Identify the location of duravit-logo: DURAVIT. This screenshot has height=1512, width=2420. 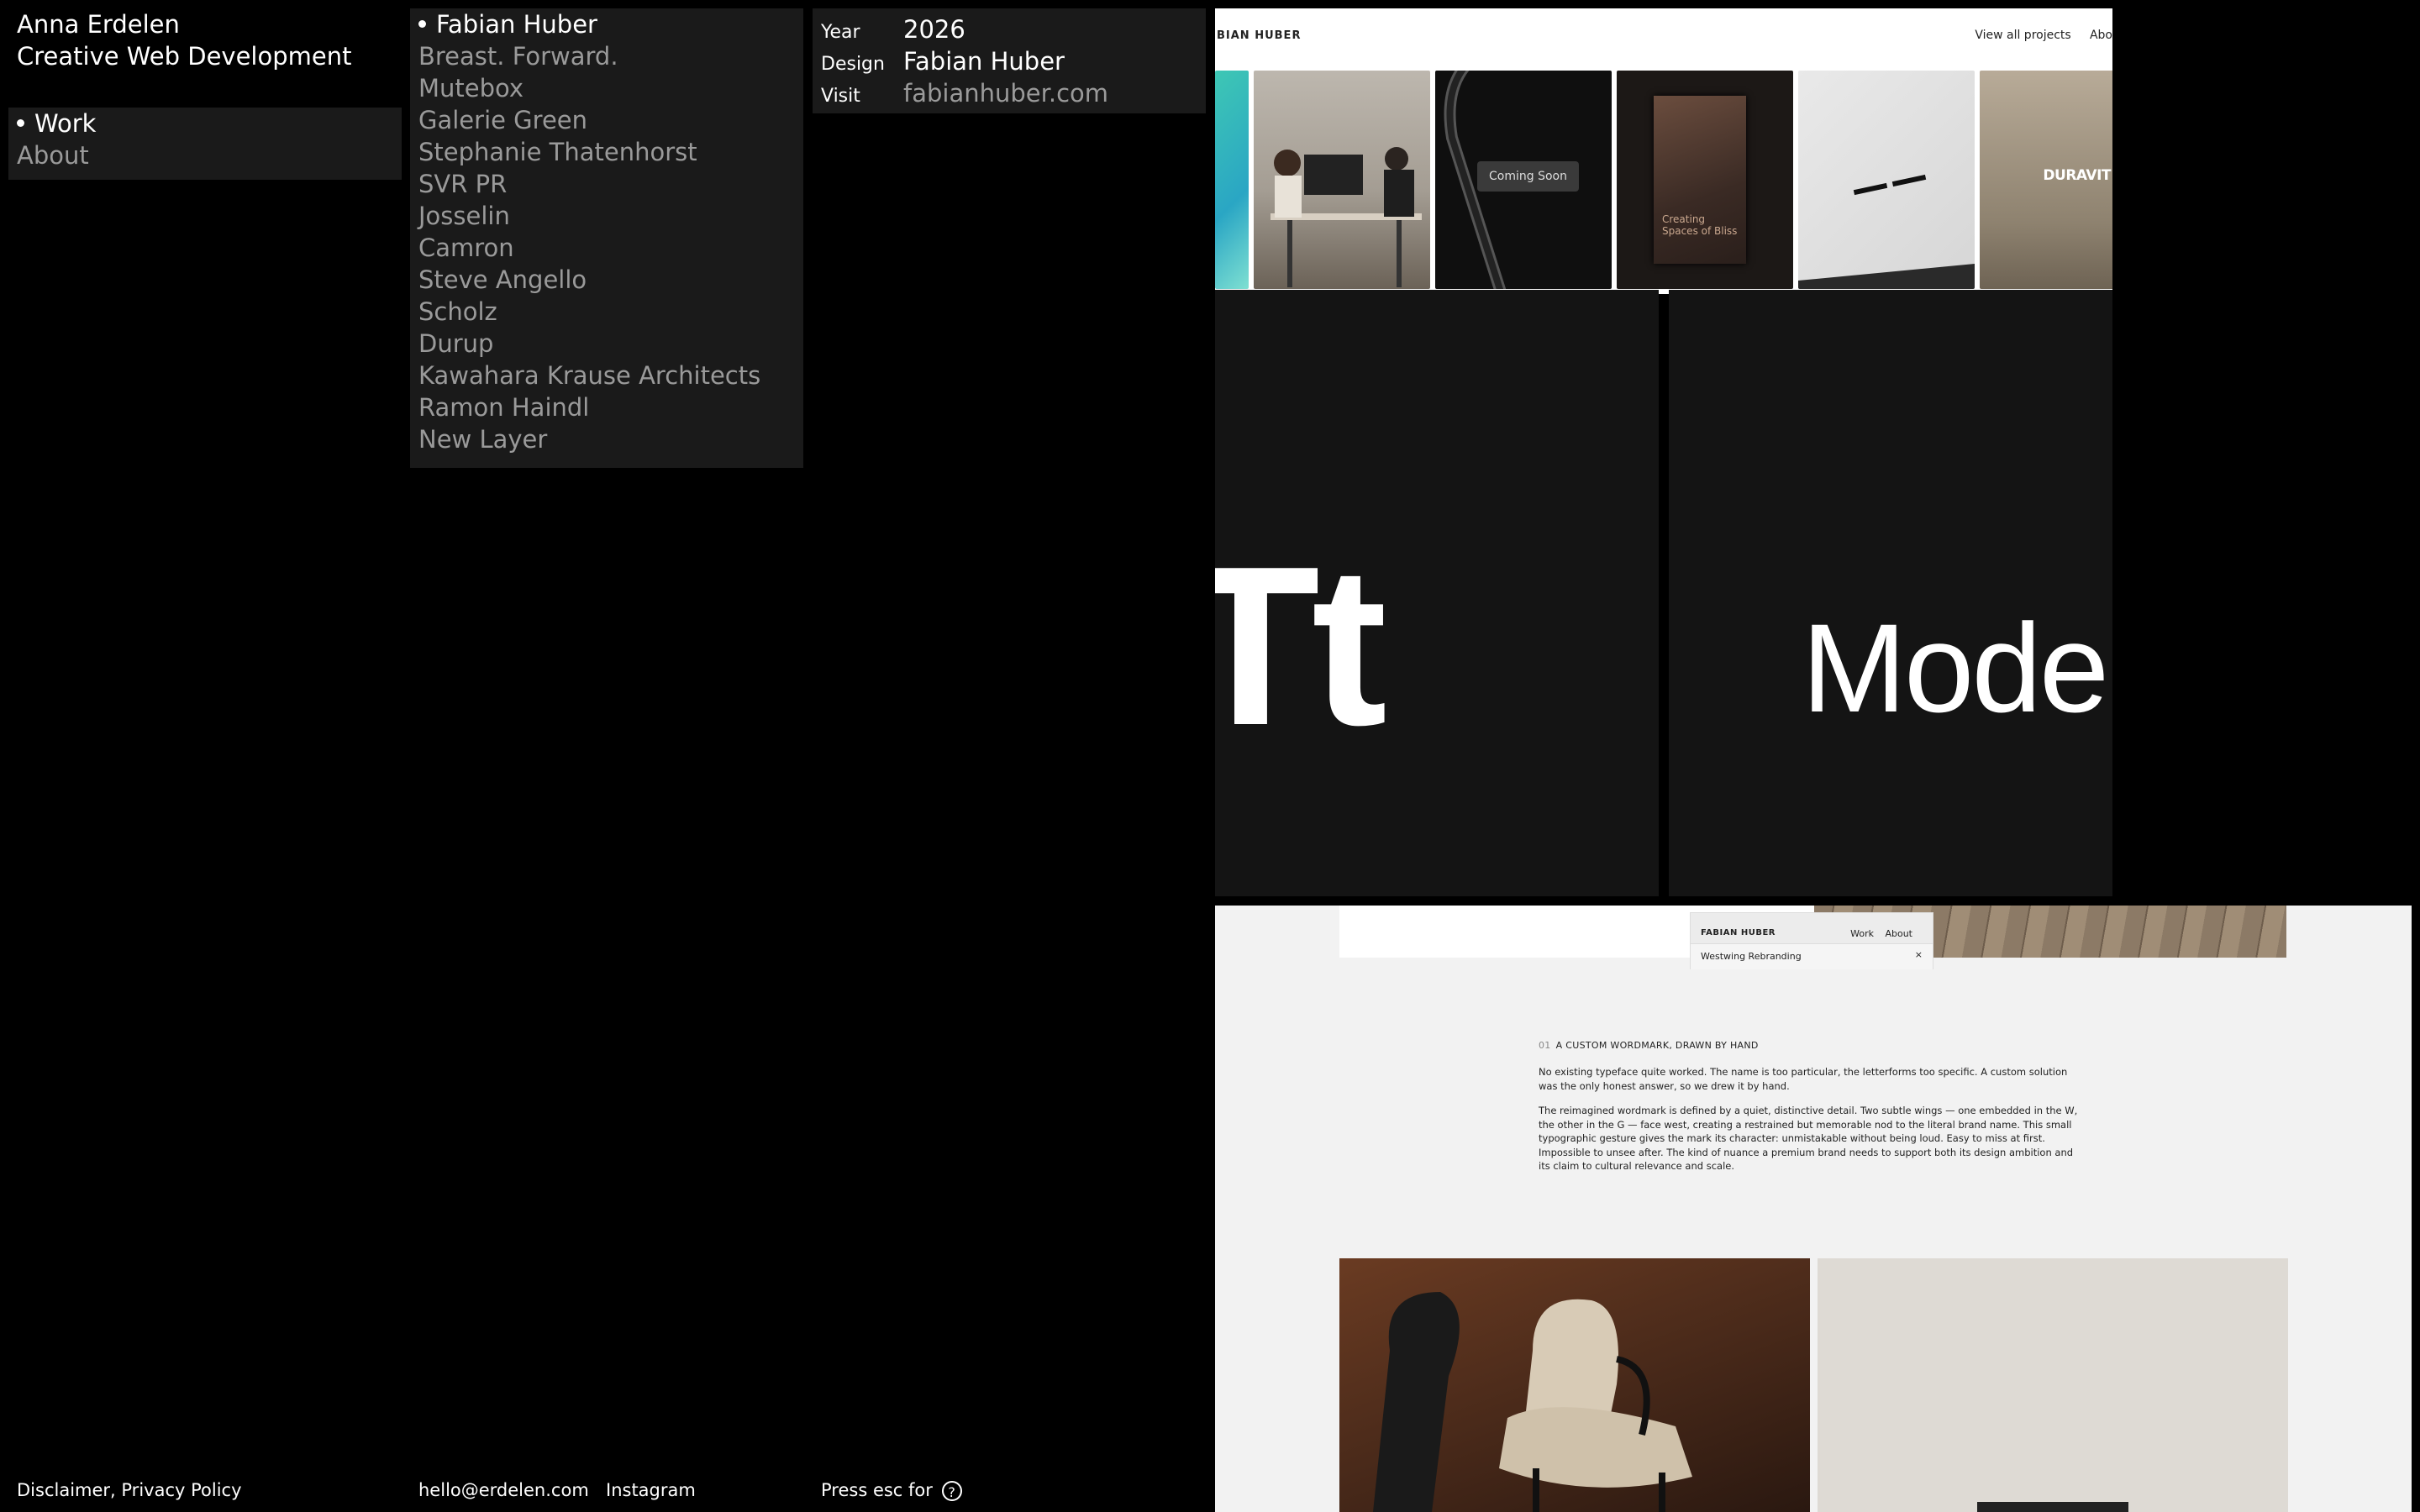
(2077, 175).